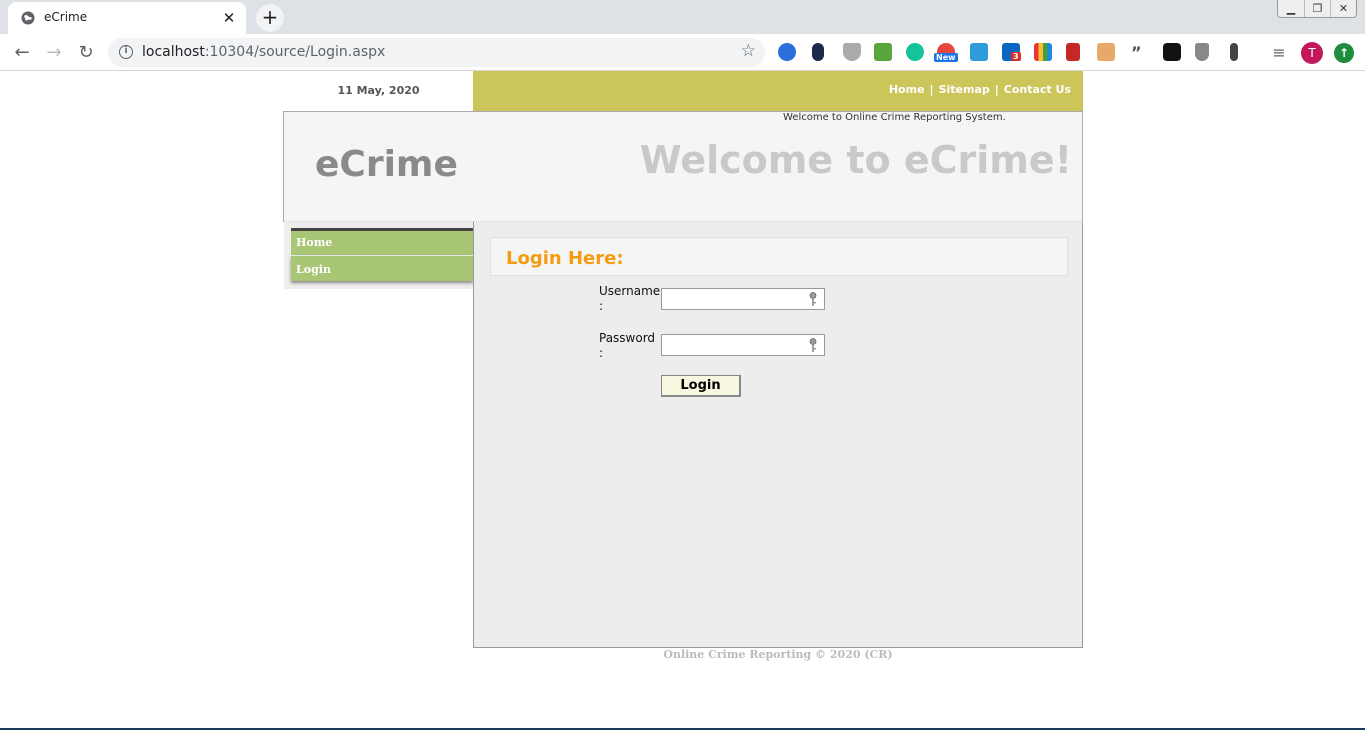 Image resolution: width=1365 pixels, height=730 pixels. Describe the element at coordinates (855, 160) in the screenshot. I see `welcome-banner: Welcome to eCrime!` at that location.